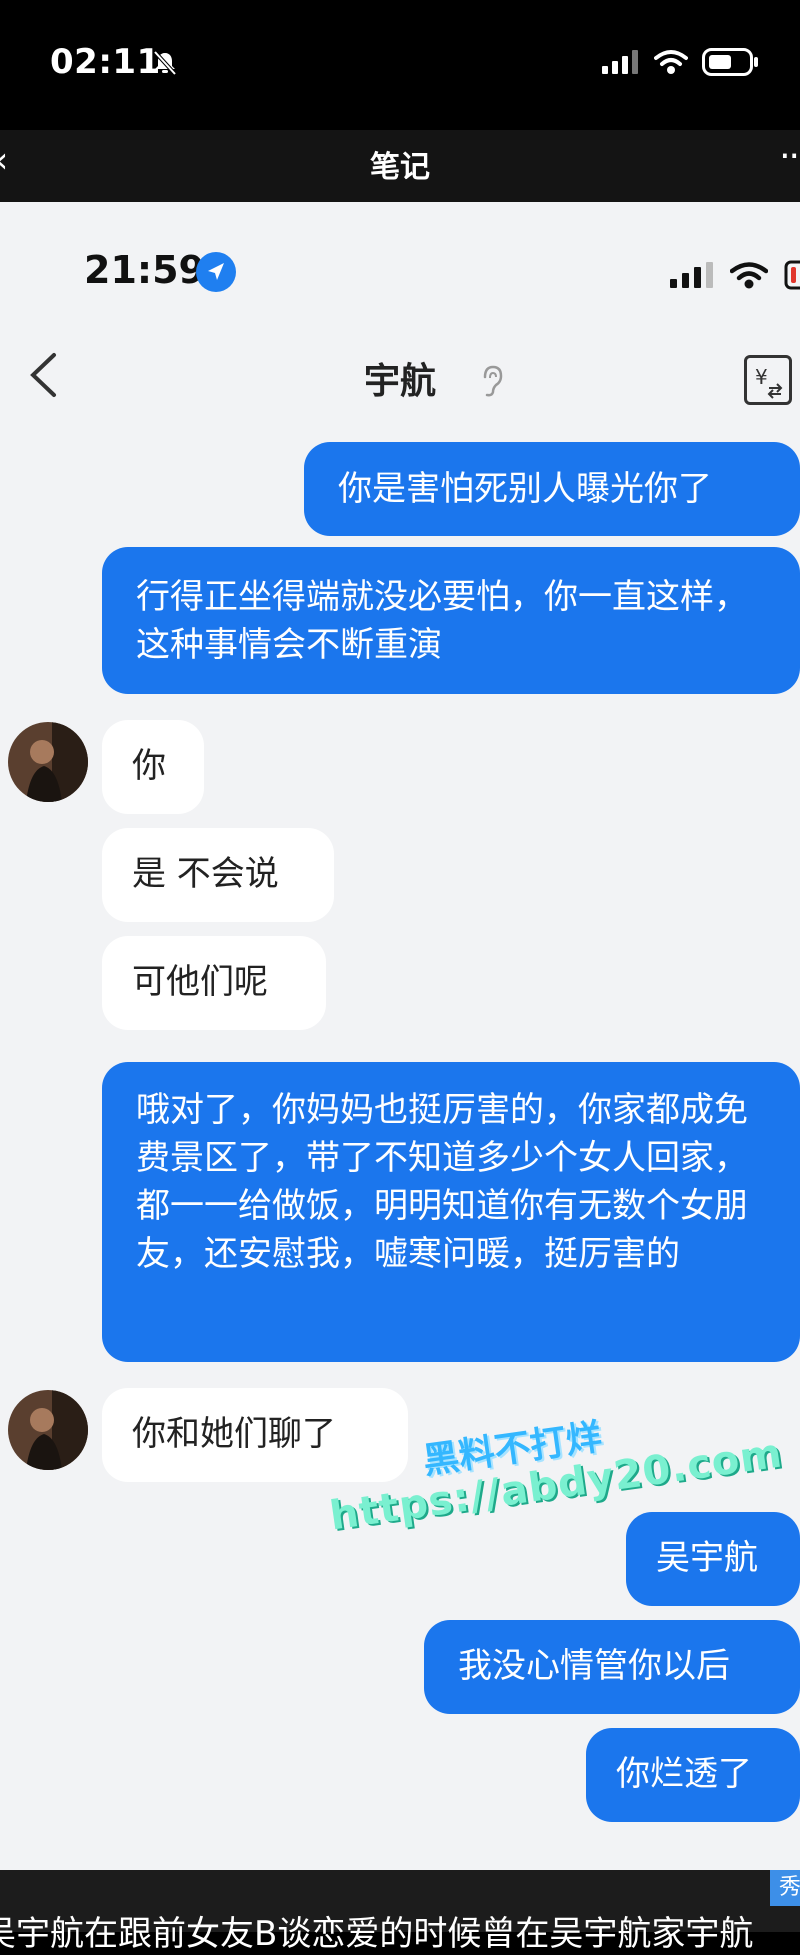 The image size is (800, 1955). Describe the element at coordinates (255, 1435) in the screenshot. I see `message-bubble-incoming: 你和她们聊了` at that location.